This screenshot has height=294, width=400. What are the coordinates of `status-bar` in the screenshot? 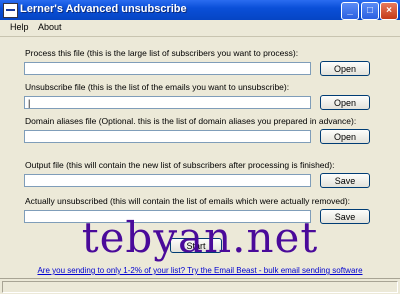 It's located at (200, 286).